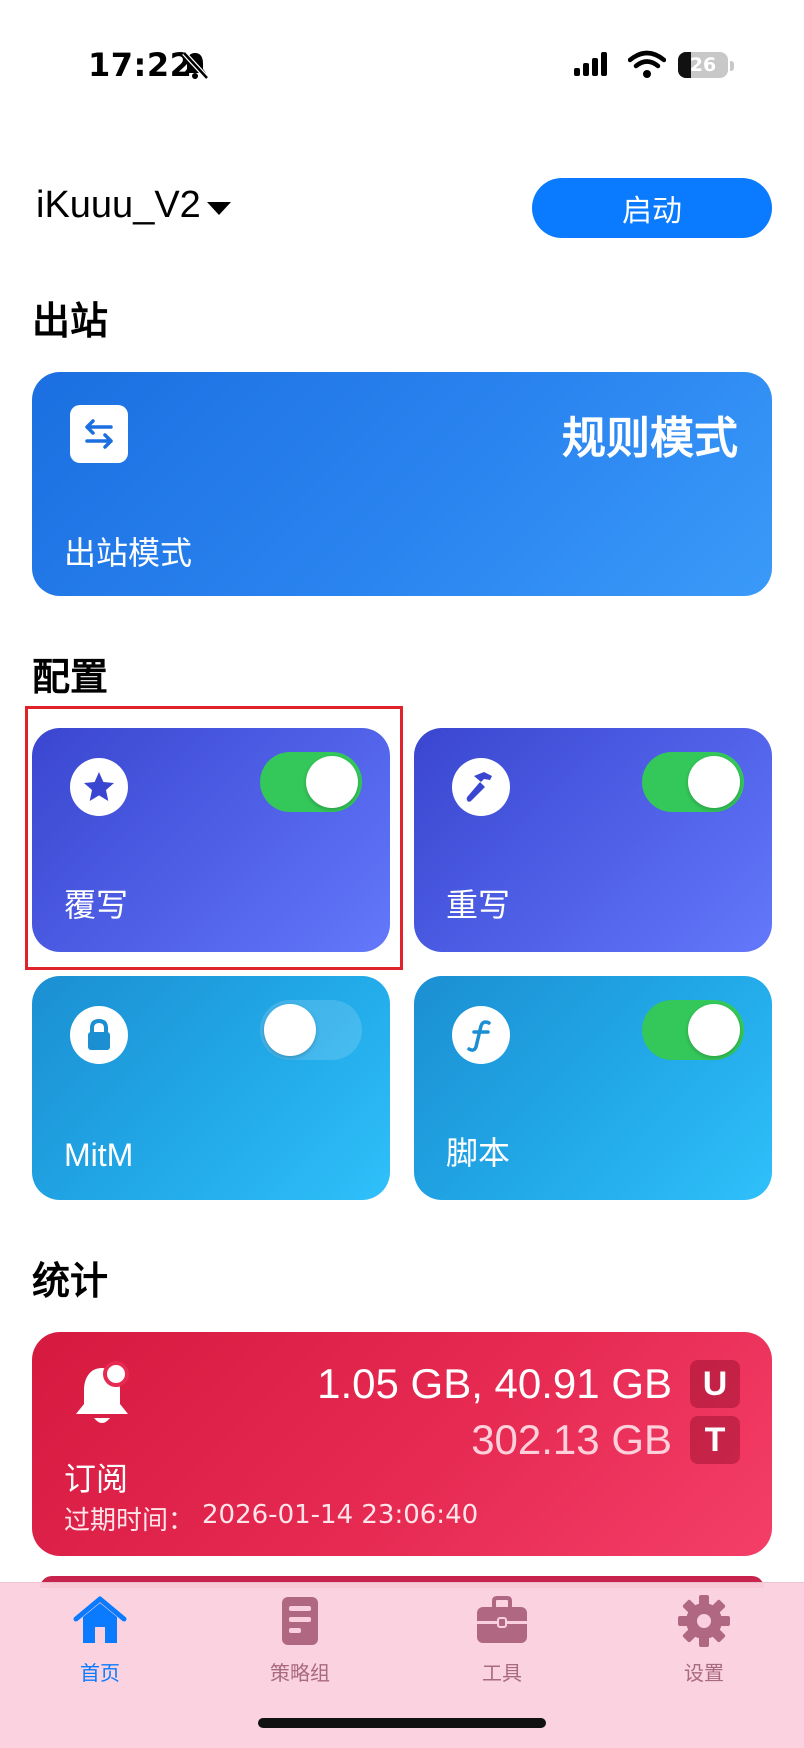 Image resolution: width=804 pixels, height=1748 pixels. Describe the element at coordinates (571, 1439) in the screenshot. I see `total-value: 302.13 GB` at that location.